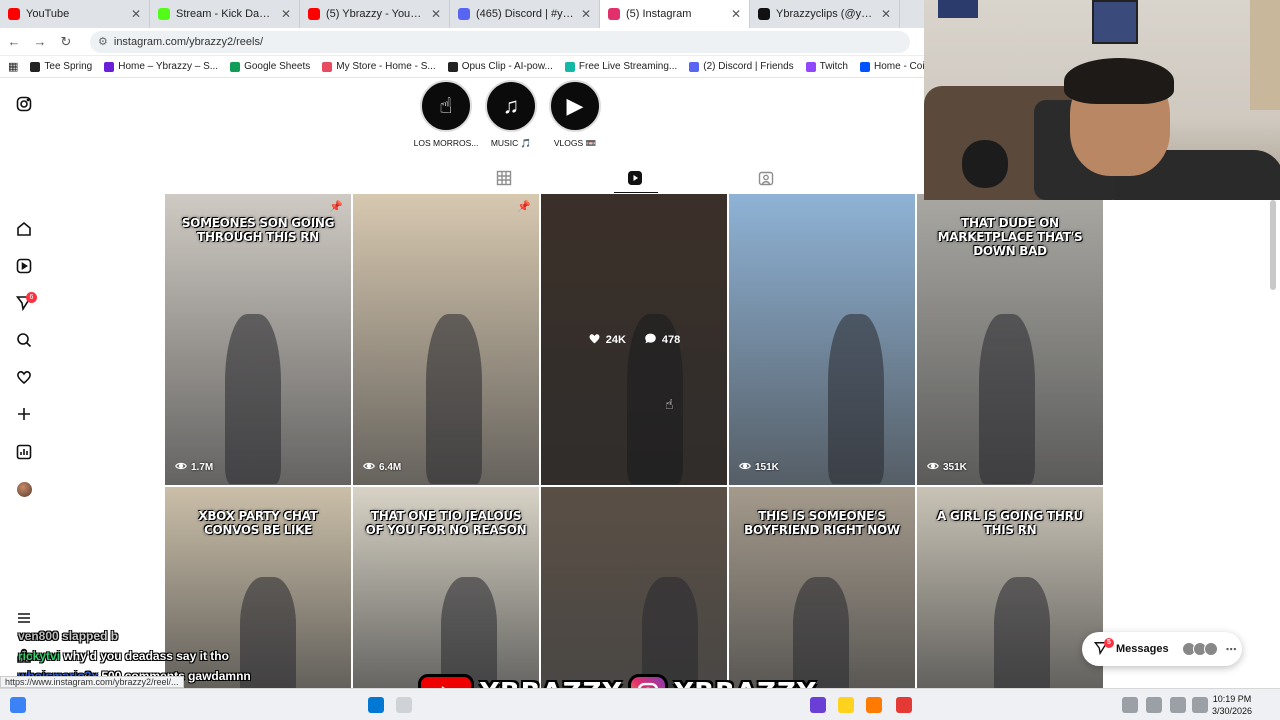 The image size is (1280, 720). I want to click on browser-tab: Stream - Kick Dashboard ✕, so click(225, 14).